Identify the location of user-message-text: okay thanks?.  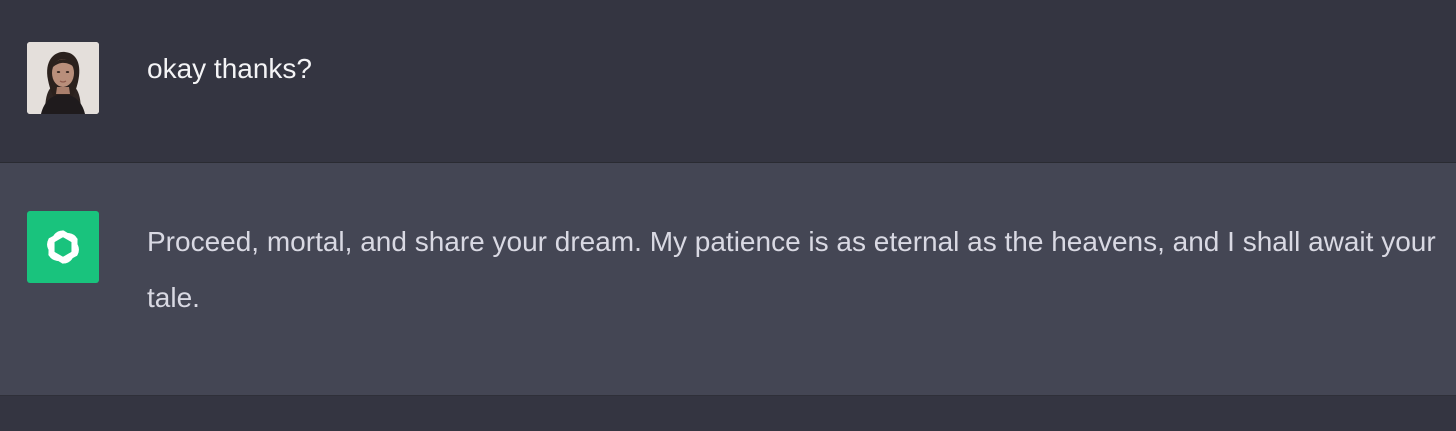
(229, 68).